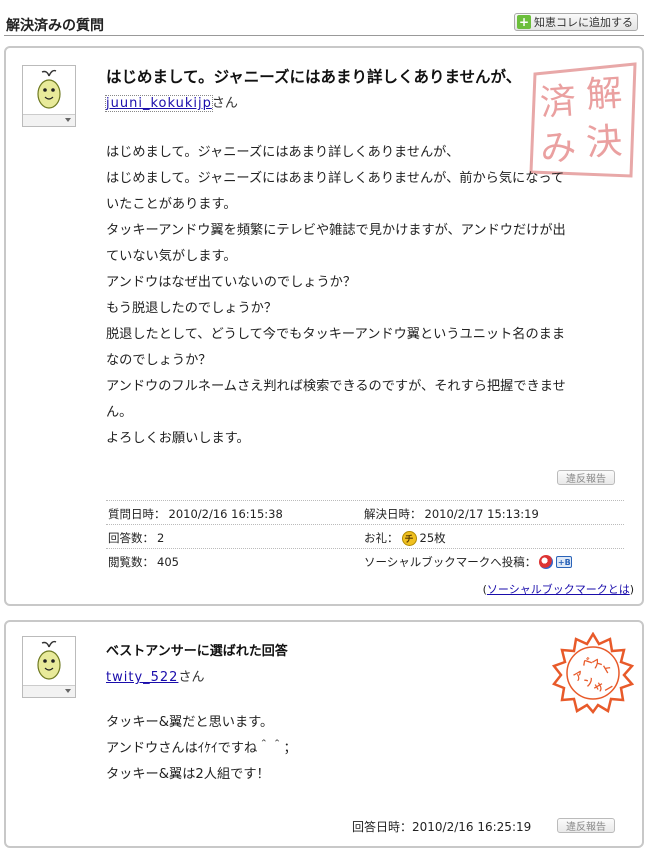  I want to click on asker-suffix: さん, so click(224, 103).